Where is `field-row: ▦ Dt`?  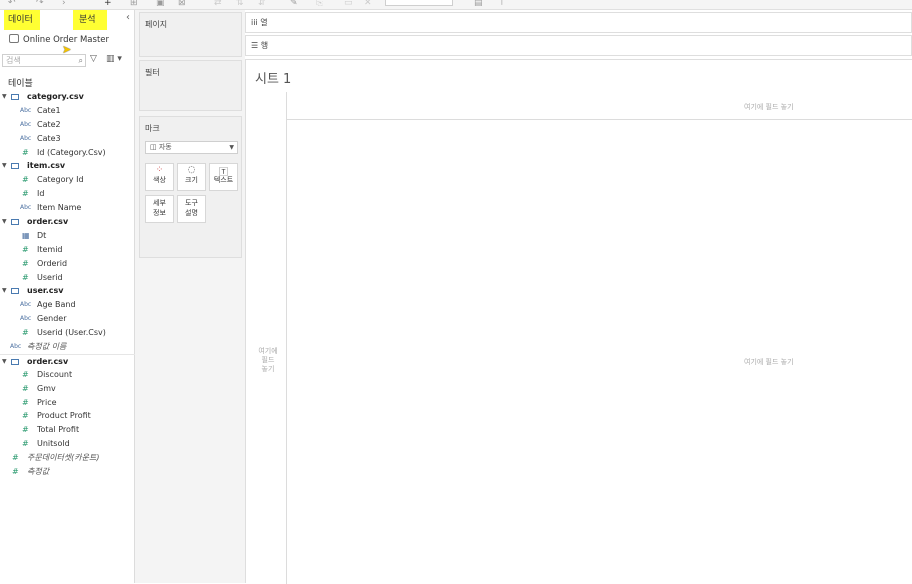 field-row: ▦ Dt is located at coordinates (67, 236).